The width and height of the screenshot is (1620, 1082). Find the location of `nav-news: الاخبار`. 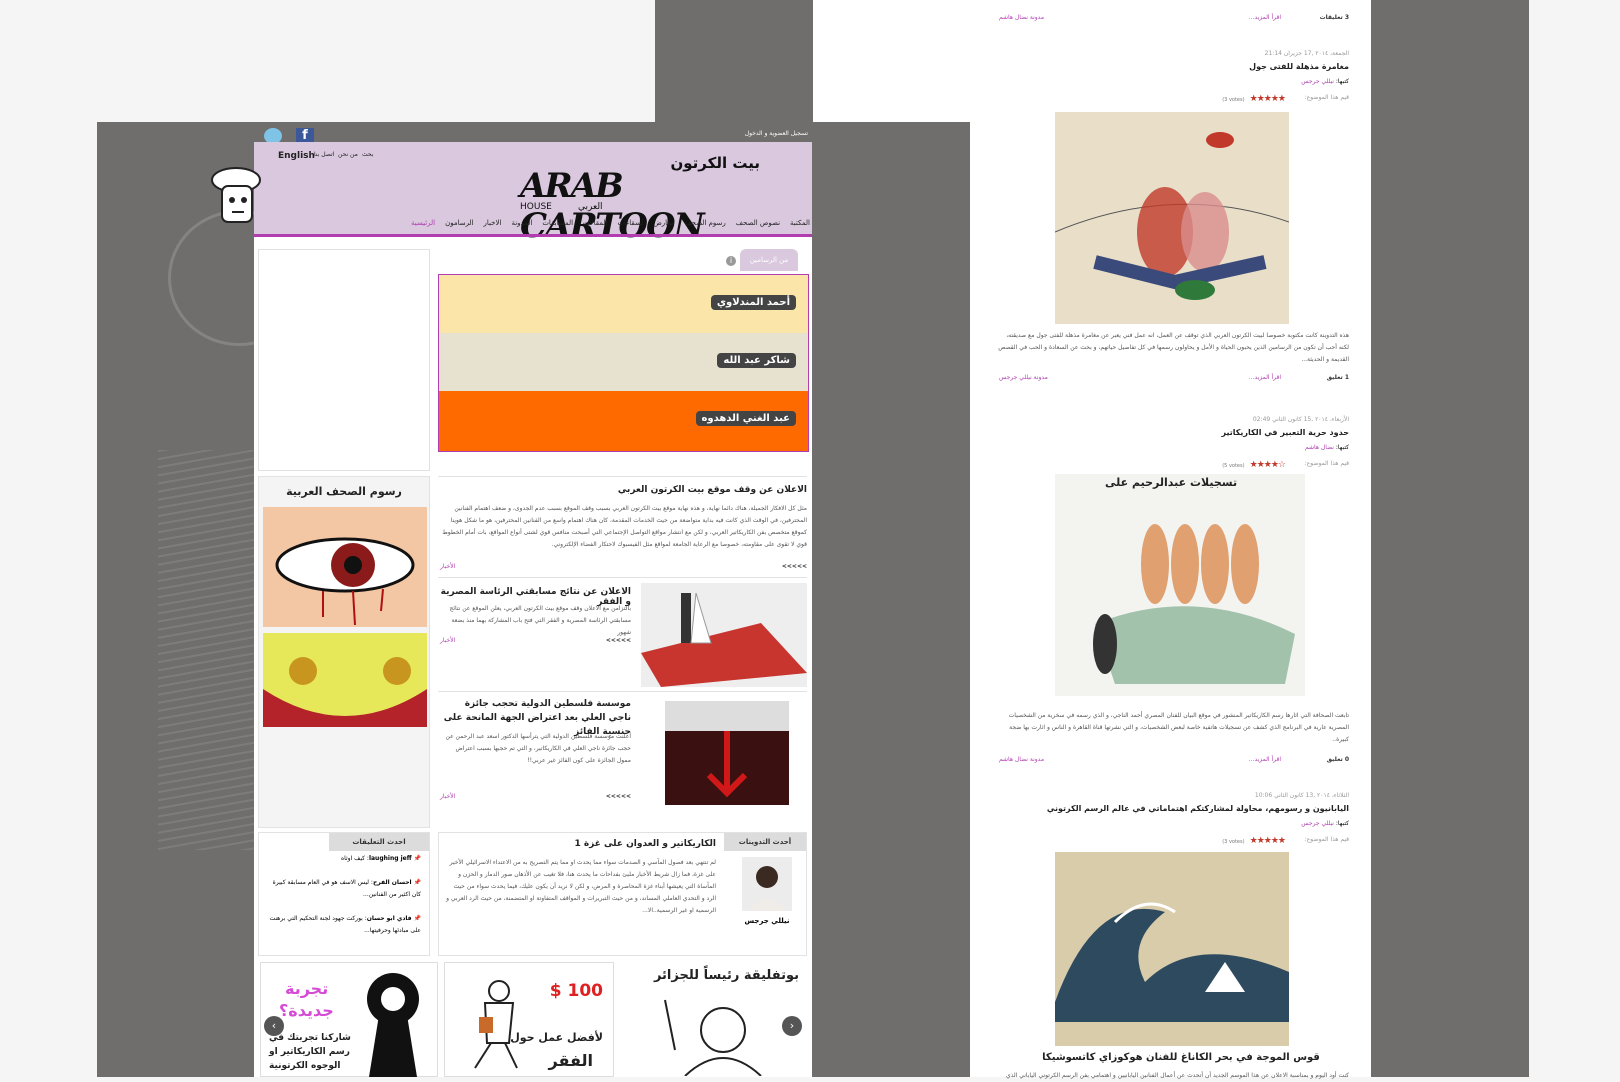

nav-news: الاخبار is located at coordinates (493, 225).